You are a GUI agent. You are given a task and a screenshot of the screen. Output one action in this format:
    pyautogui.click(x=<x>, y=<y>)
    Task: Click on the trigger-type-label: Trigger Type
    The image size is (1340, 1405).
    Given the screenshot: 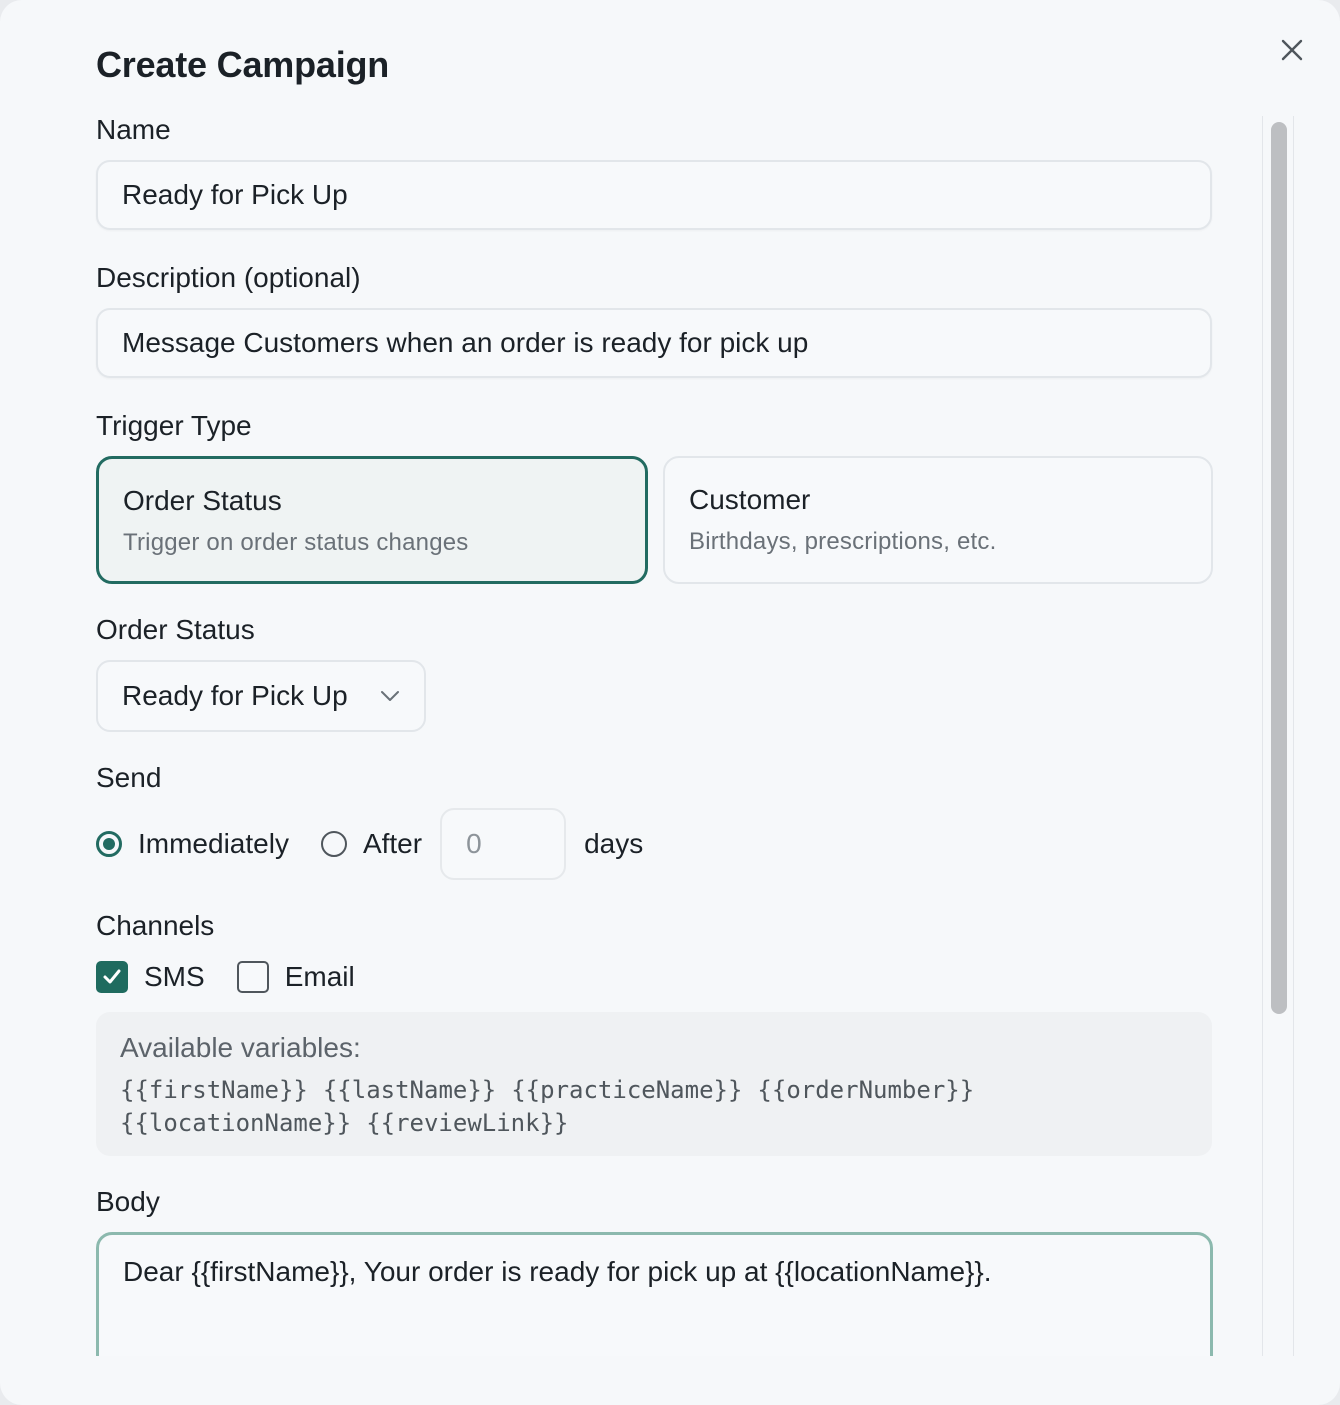 What is the action you would take?
    pyautogui.click(x=174, y=425)
    